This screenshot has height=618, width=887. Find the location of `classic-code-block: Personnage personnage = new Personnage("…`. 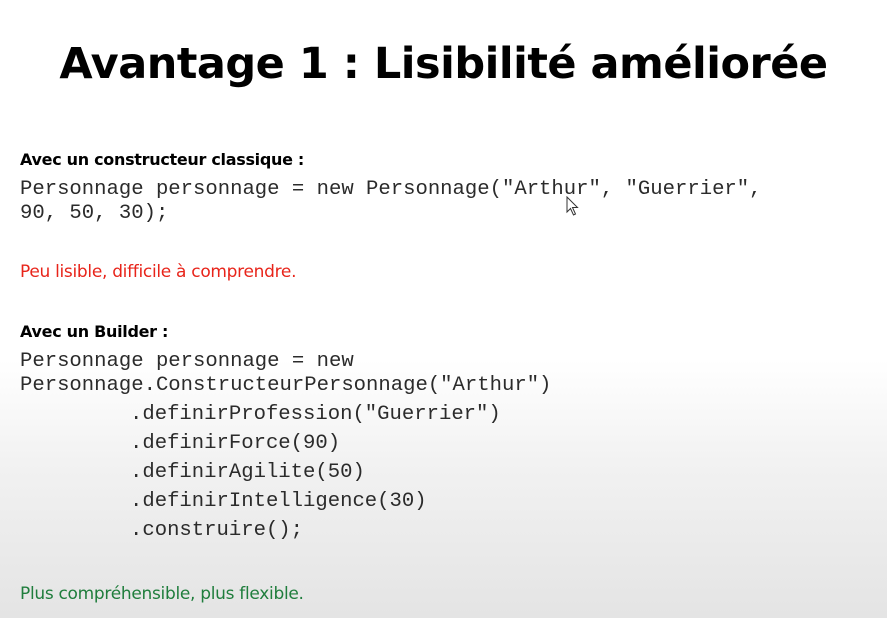

classic-code-block: Personnage personnage = new Personnage("… is located at coordinates (391, 202).